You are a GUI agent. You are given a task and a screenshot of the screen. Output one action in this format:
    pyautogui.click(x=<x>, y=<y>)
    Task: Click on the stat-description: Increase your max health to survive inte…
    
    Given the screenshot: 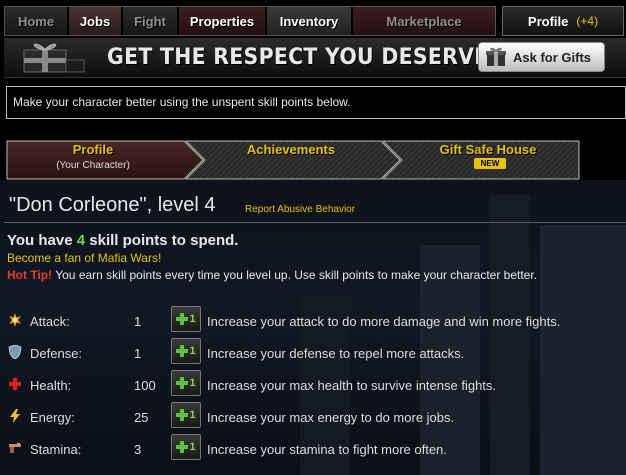 What is the action you would take?
    pyautogui.click(x=352, y=385)
    